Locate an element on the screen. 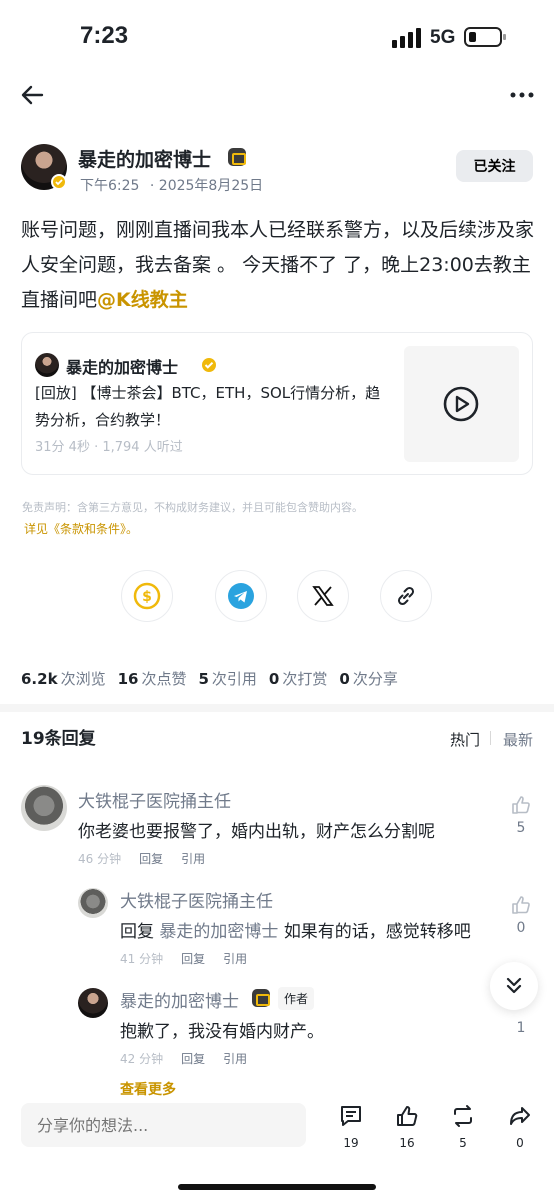 Image resolution: width=554 pixels, height=1200 pixels. comment-time: 46 分钟 is located at coordinates (100, 859).